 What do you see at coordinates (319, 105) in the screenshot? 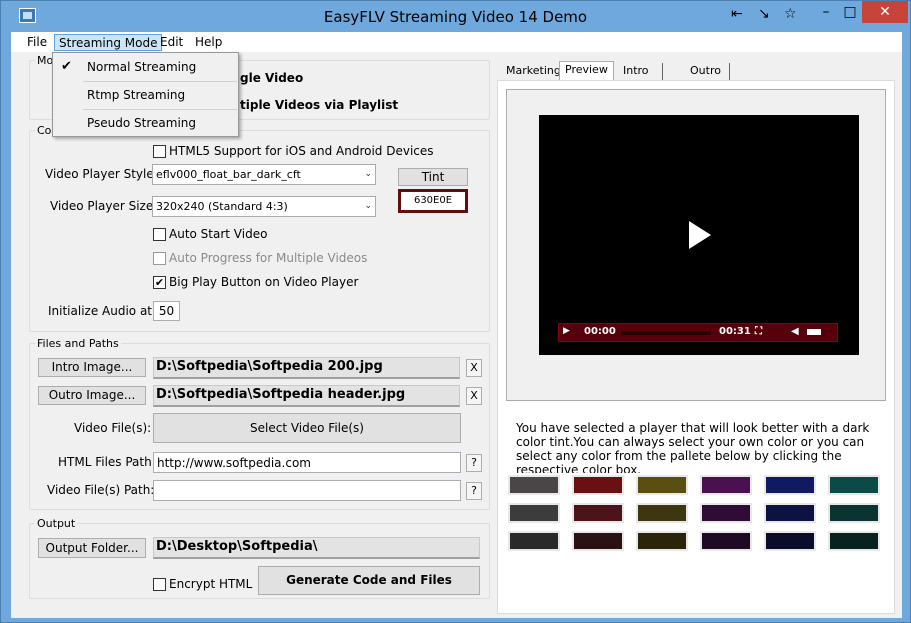
I see `playlist-option: tiple Videos via Playlist` at bounding box center [319, 105].